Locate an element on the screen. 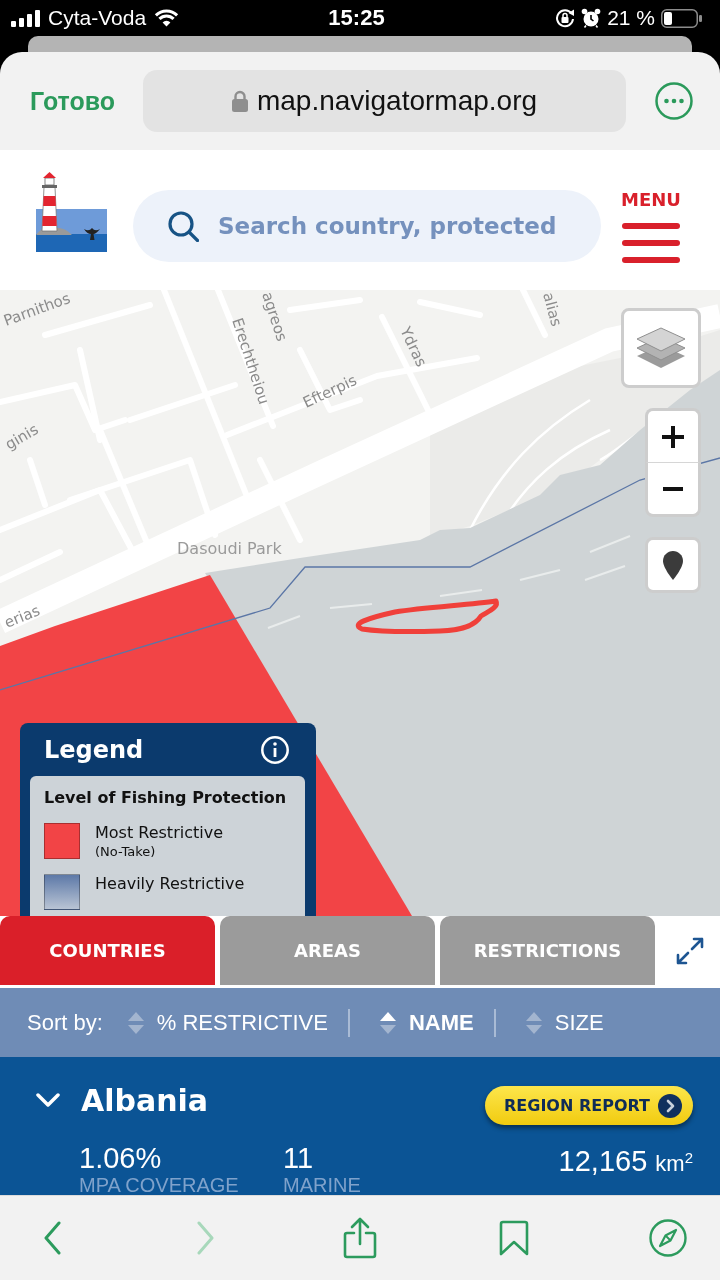 The width and height of the screenshot is (720, 1280). map-pin-icon is located at coordinates (673, 565).